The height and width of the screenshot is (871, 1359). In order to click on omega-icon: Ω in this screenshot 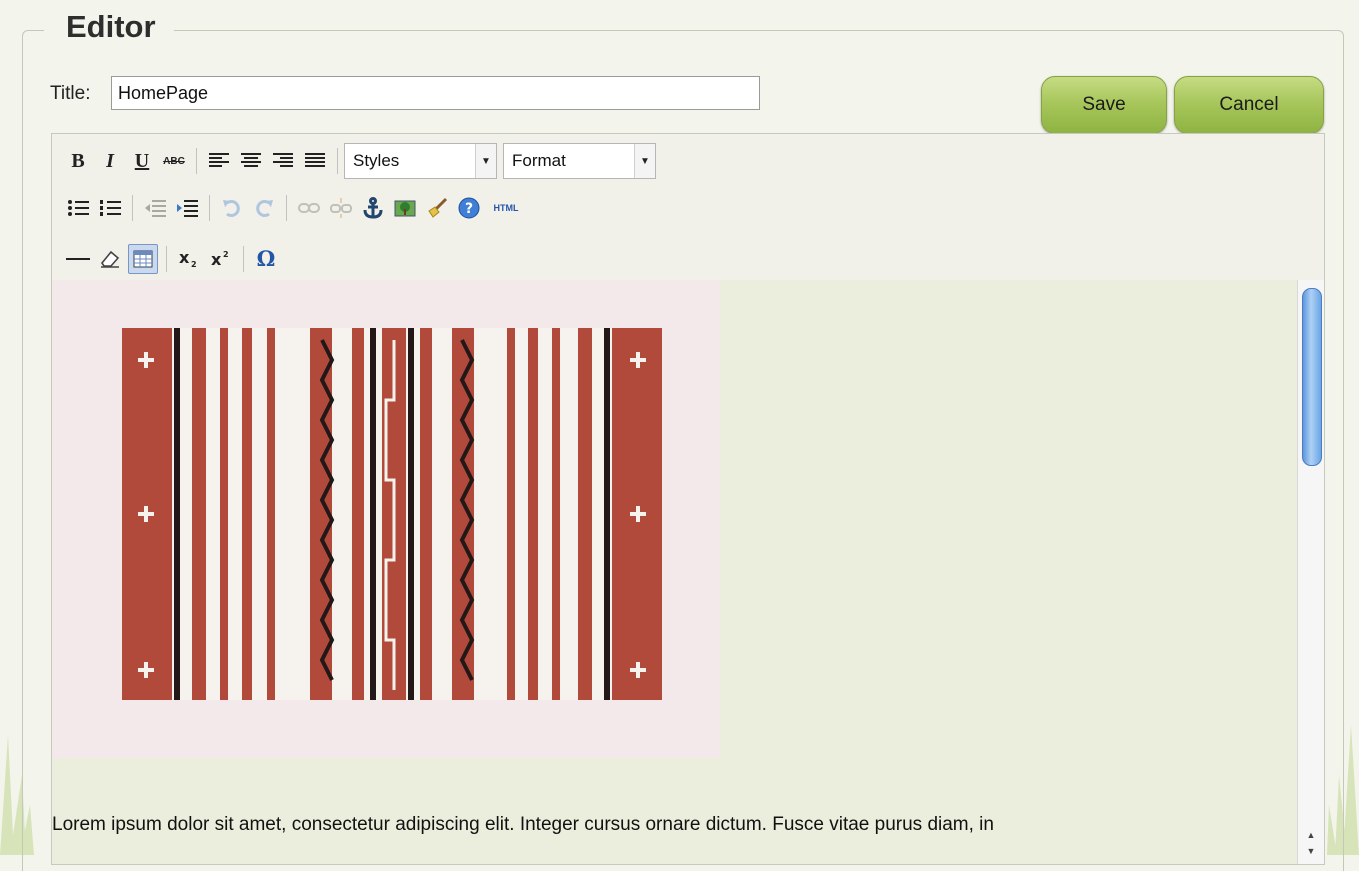, I will do `click(266, 259)`.